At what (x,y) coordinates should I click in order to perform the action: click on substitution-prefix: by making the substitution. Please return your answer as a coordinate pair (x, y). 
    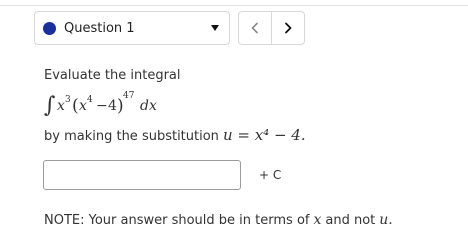
    Looking at the image, I should click on (131, 136).